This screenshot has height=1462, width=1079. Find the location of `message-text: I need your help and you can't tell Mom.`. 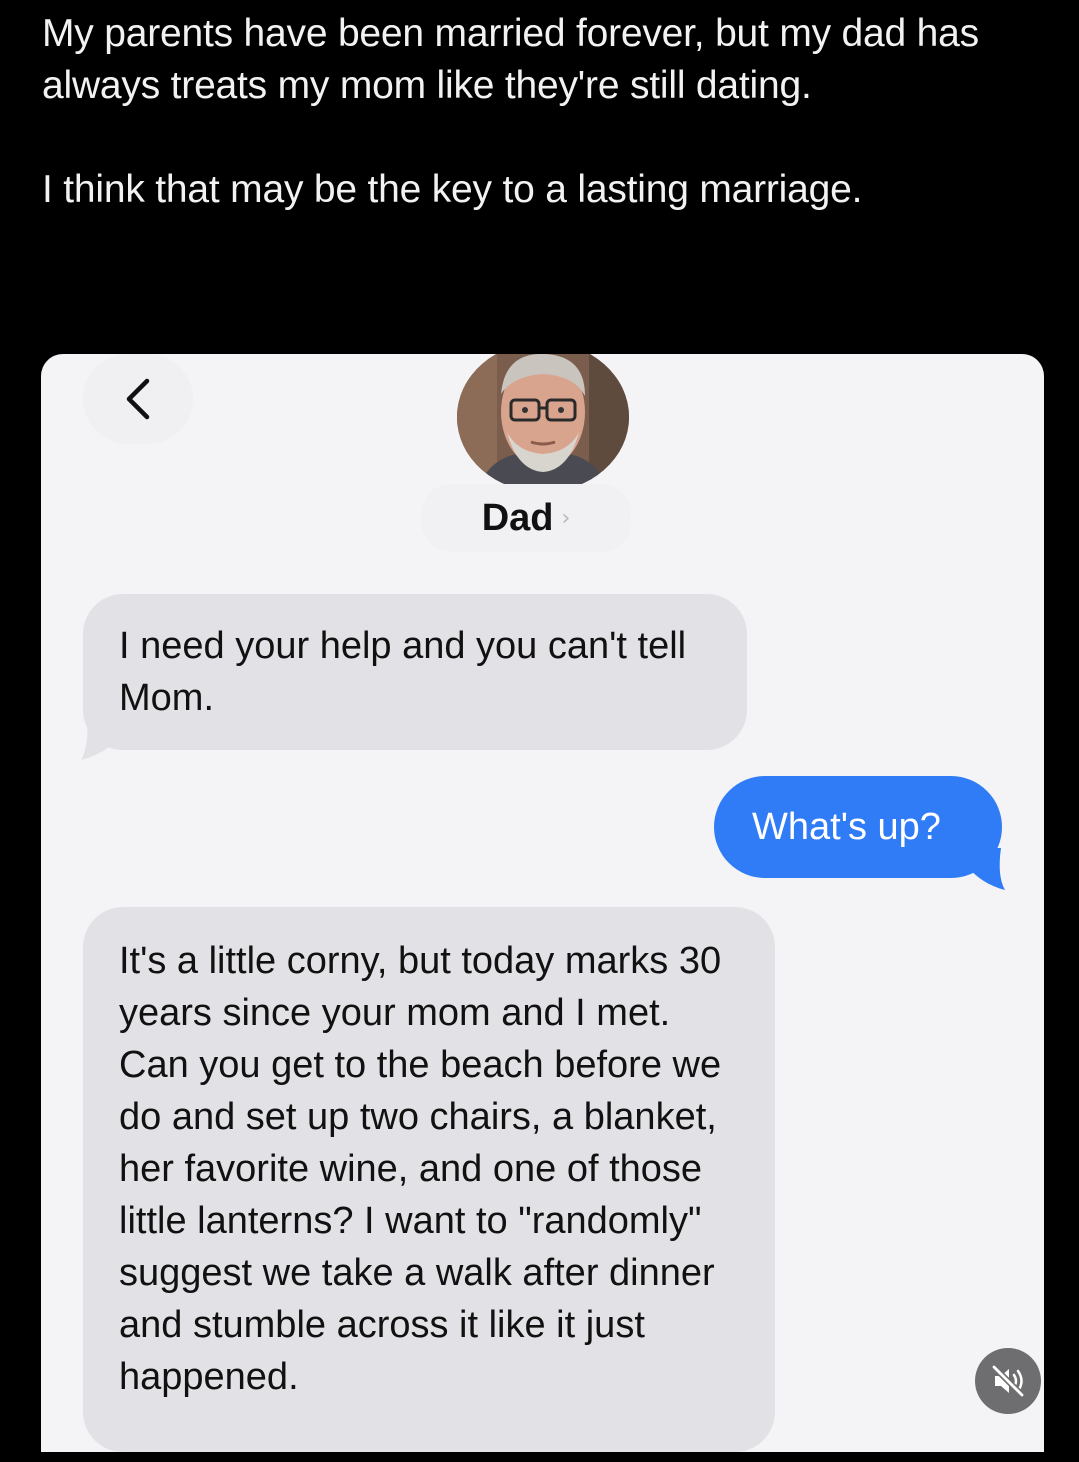

message-text: I need your help and you can't tell Mom. is located at coordinates (403, 672).